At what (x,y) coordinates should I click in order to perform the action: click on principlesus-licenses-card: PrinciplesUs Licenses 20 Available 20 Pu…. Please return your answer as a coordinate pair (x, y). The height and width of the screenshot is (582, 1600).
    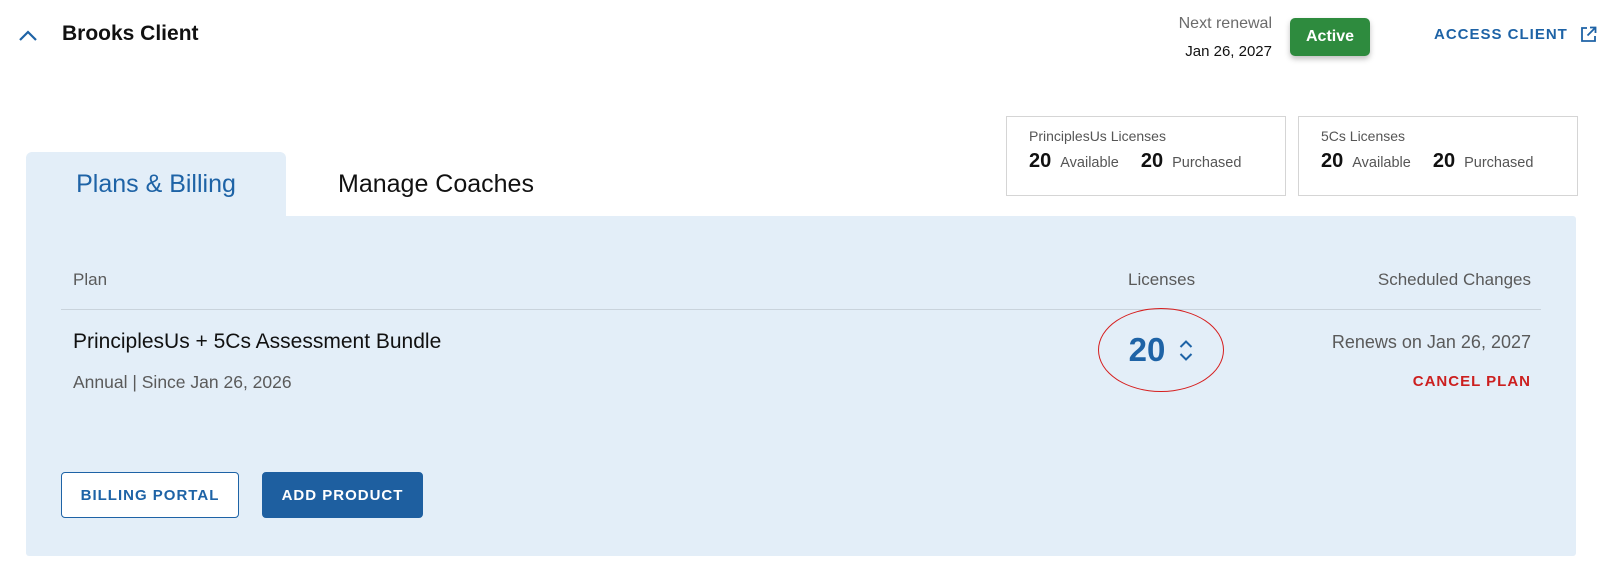
    Looking at the image, I should click on (1146, 156).